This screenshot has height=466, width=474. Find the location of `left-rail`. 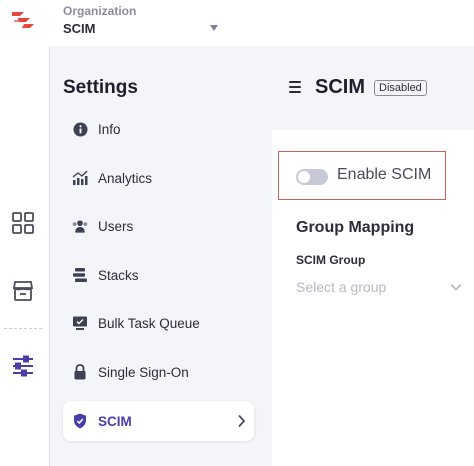

left-rail is located at coordinates (25, 256).